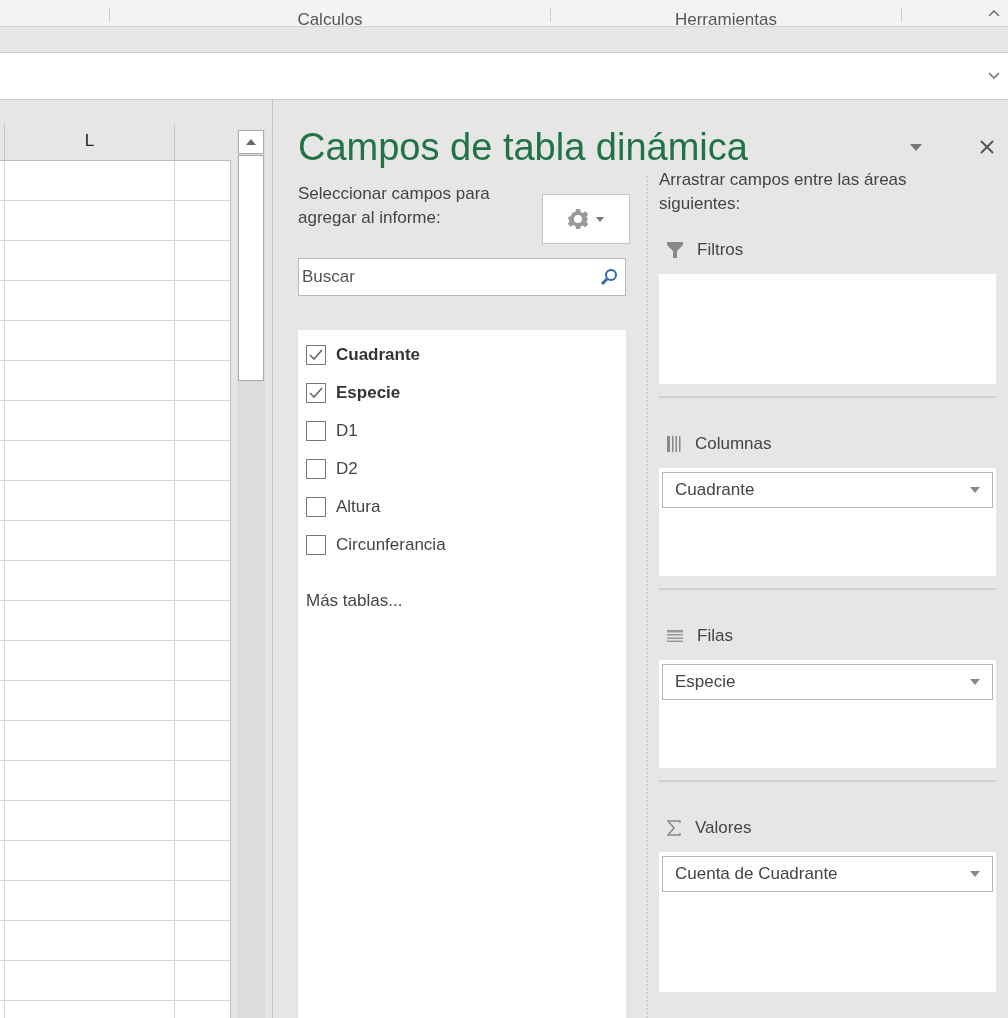 The height and width of the screenshot is (1018, 1008). I want to click on drop-area: Cuadrante, so click(827, 522).